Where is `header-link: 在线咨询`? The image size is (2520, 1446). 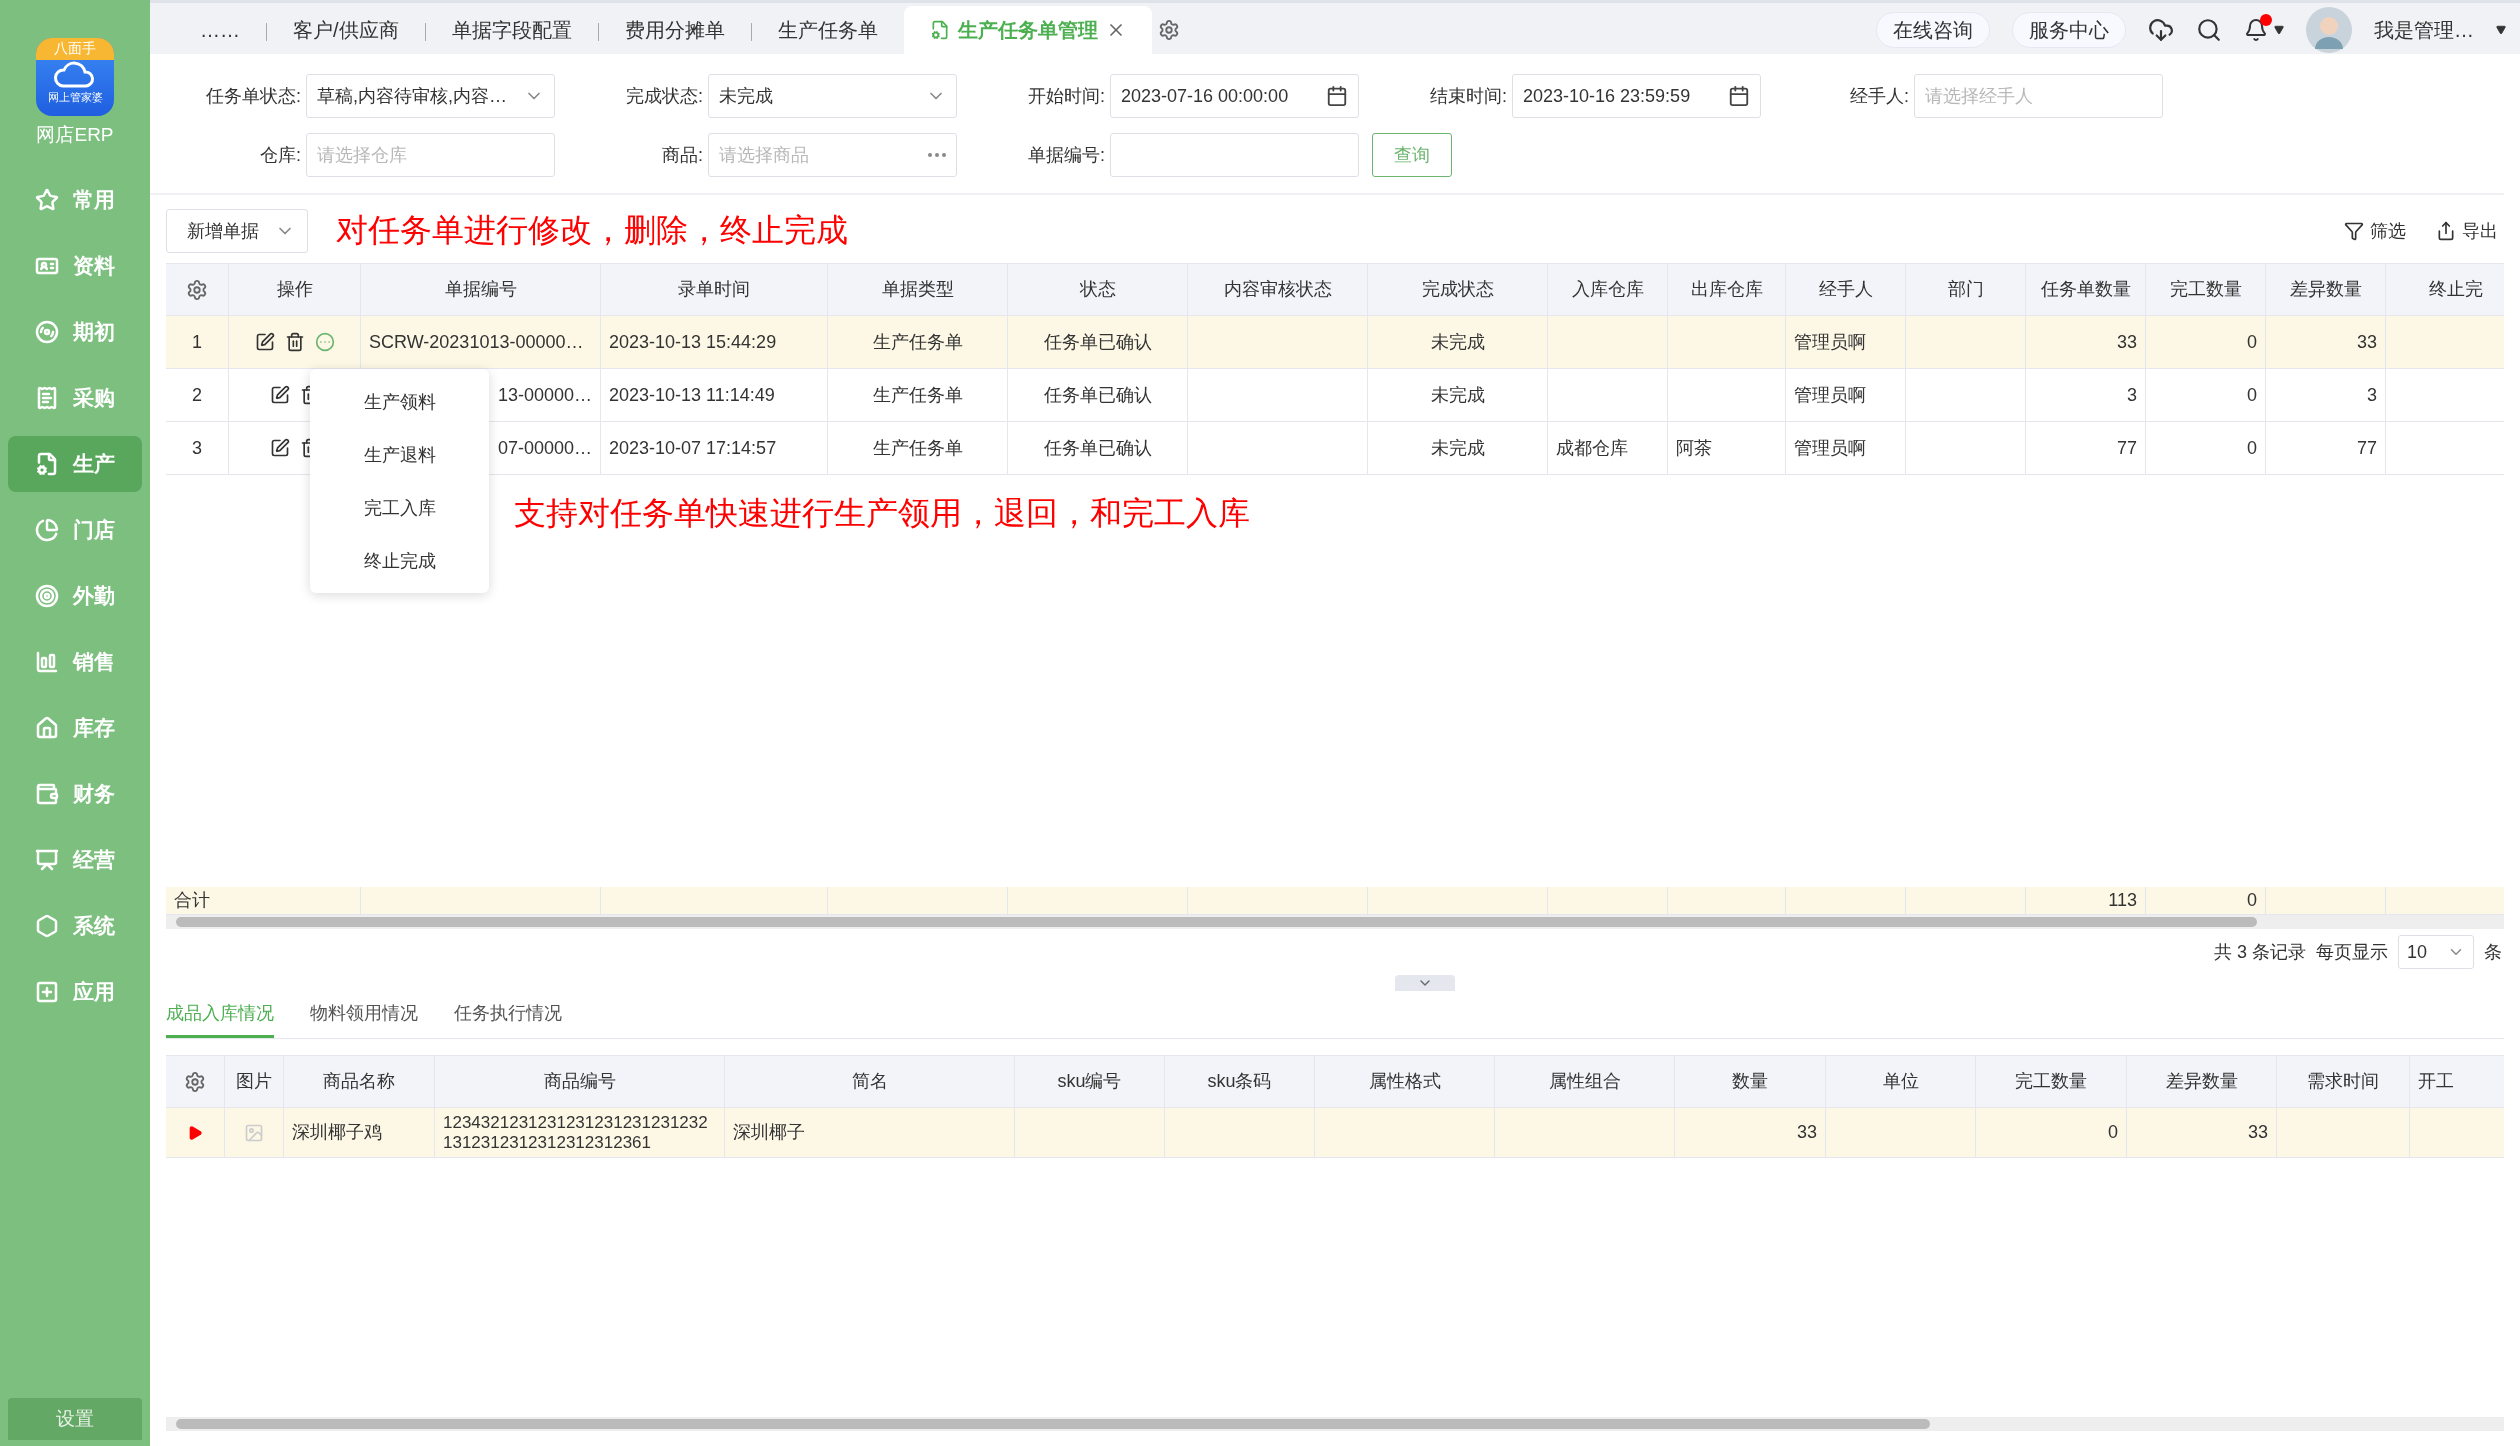
header-link: 在线咨询 is located at coordinates (1933, 30).